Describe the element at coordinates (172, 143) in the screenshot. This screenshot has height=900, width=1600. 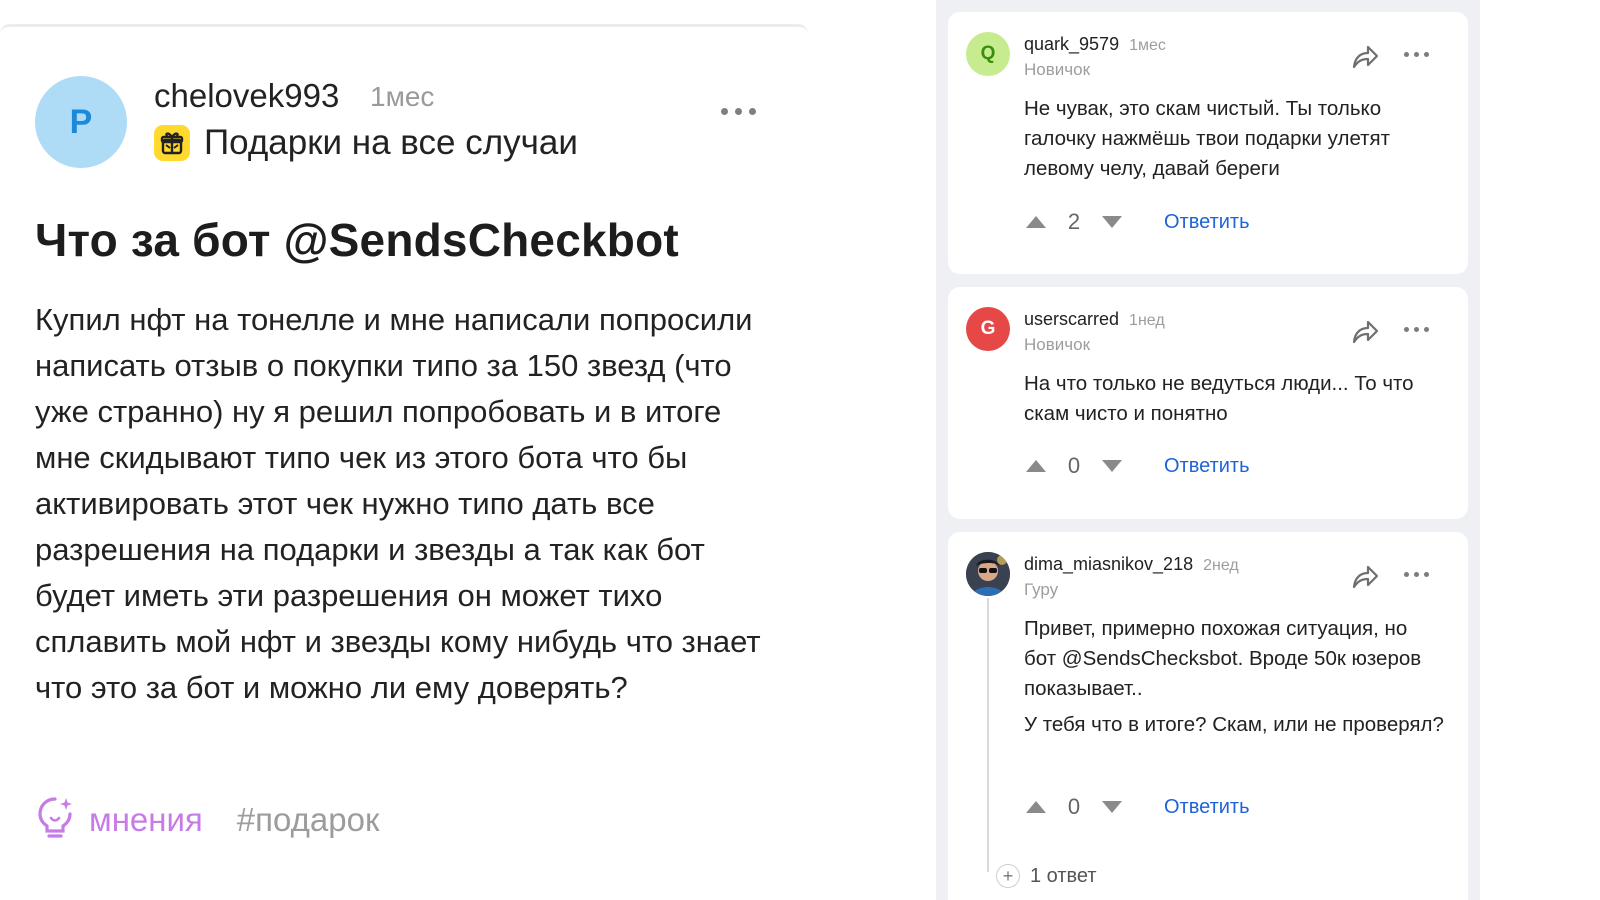
I see `gift-icon` at that location.